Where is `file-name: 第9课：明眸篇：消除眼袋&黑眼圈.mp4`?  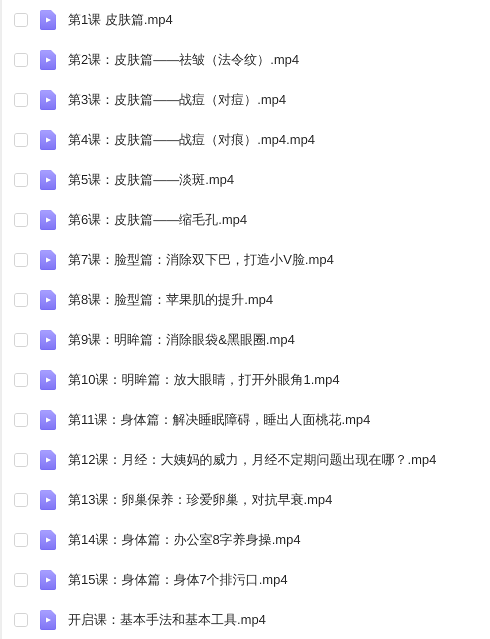 file-name: 第9课：明眸篇：消除眼袋&黑眼圈.mp4 is located at coordinates (181, 340).